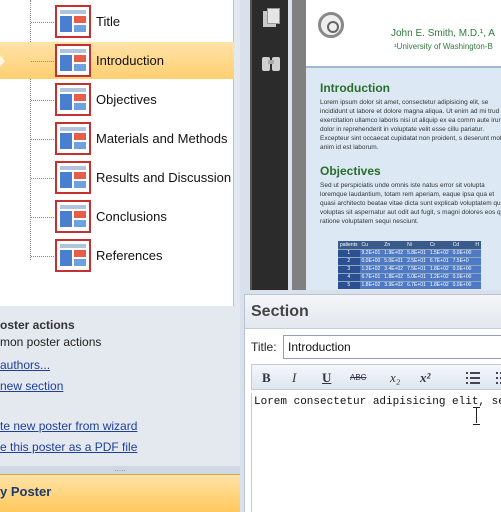 The image size is (501, 512). Describe the element at coordinates (349, 245) in the screenshot. I see `table-header: patients` at that location.